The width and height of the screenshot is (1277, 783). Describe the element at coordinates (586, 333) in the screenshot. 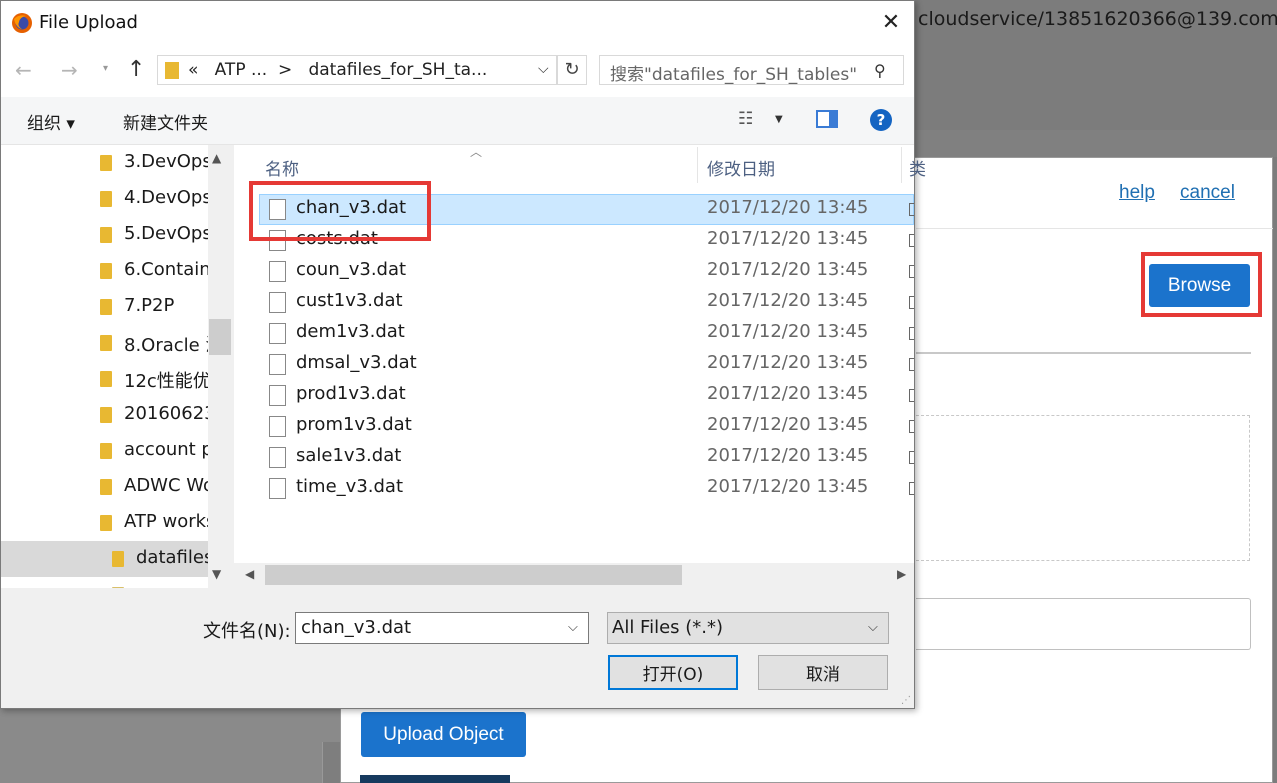

I see `file-row: dem1v3.dat 2017/12/20 13:45` at that location.